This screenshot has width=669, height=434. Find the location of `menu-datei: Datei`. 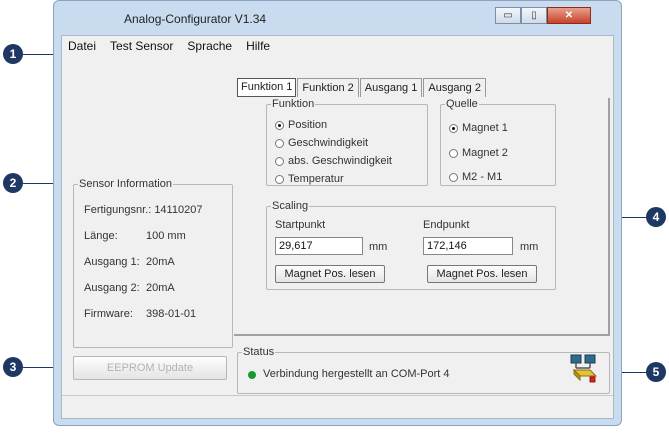

menu-datei: Datei is located at coordinates (82, 46).